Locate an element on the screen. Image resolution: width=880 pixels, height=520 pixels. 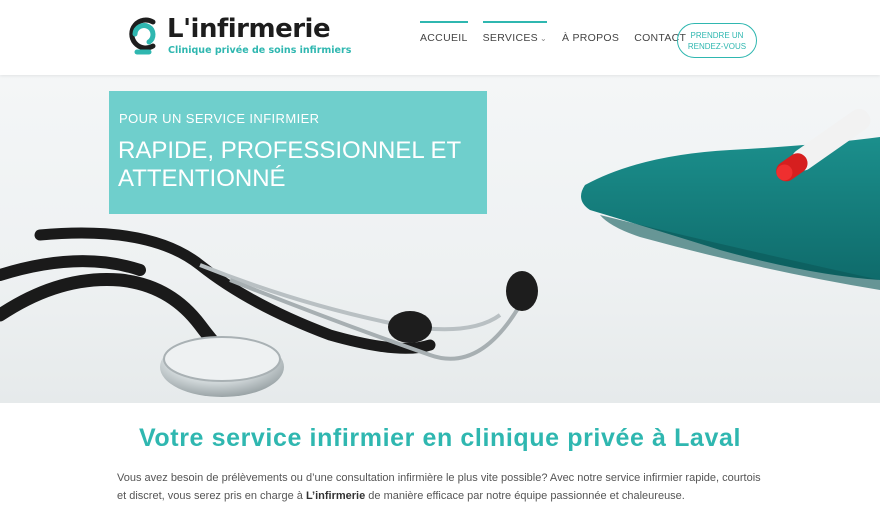
brand-tagline: Clinique privée de soins infirmiers is located at coordinates (260, 50).